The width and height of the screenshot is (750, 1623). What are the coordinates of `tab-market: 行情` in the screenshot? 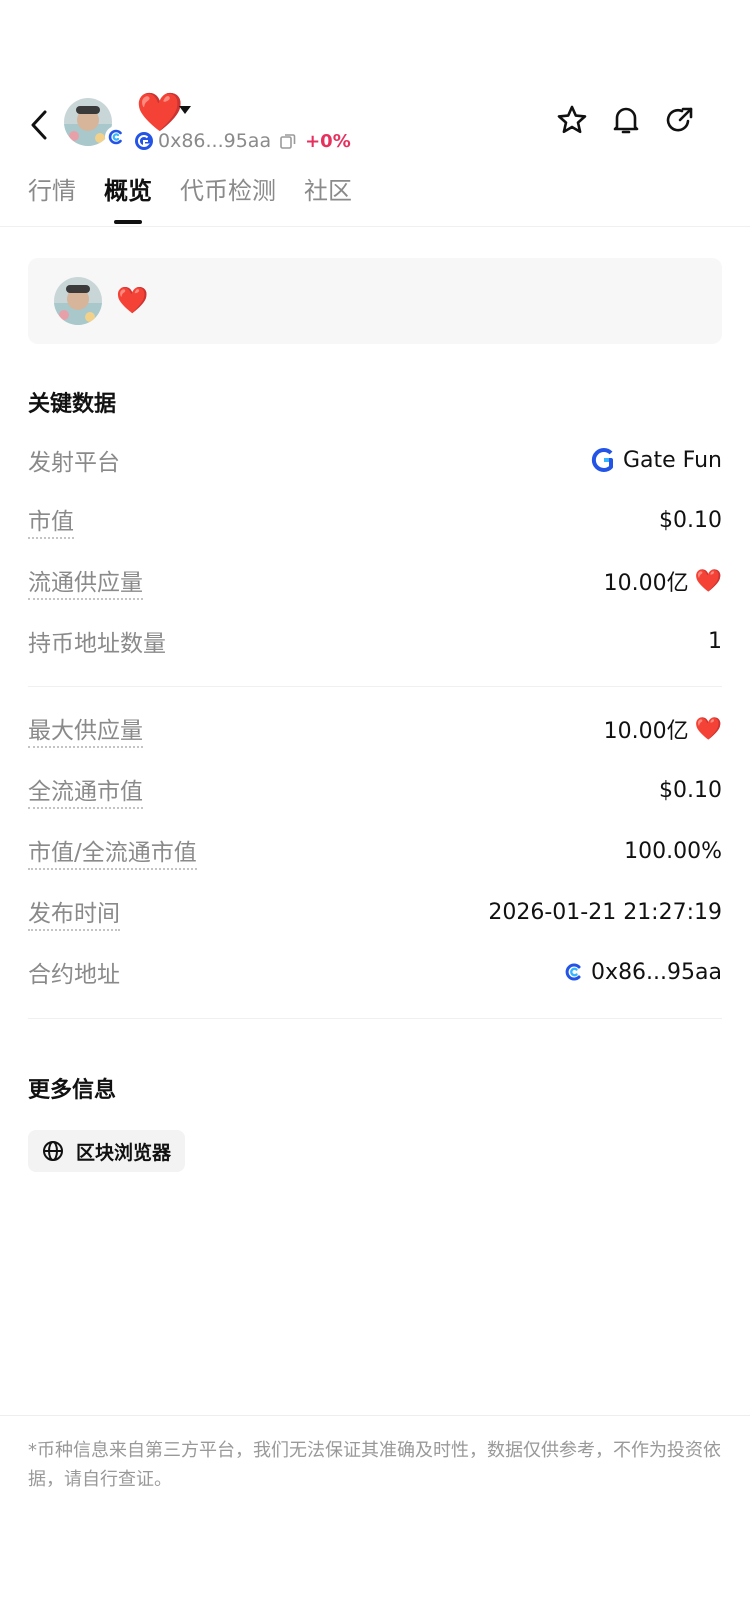 It's located at (52, 191).